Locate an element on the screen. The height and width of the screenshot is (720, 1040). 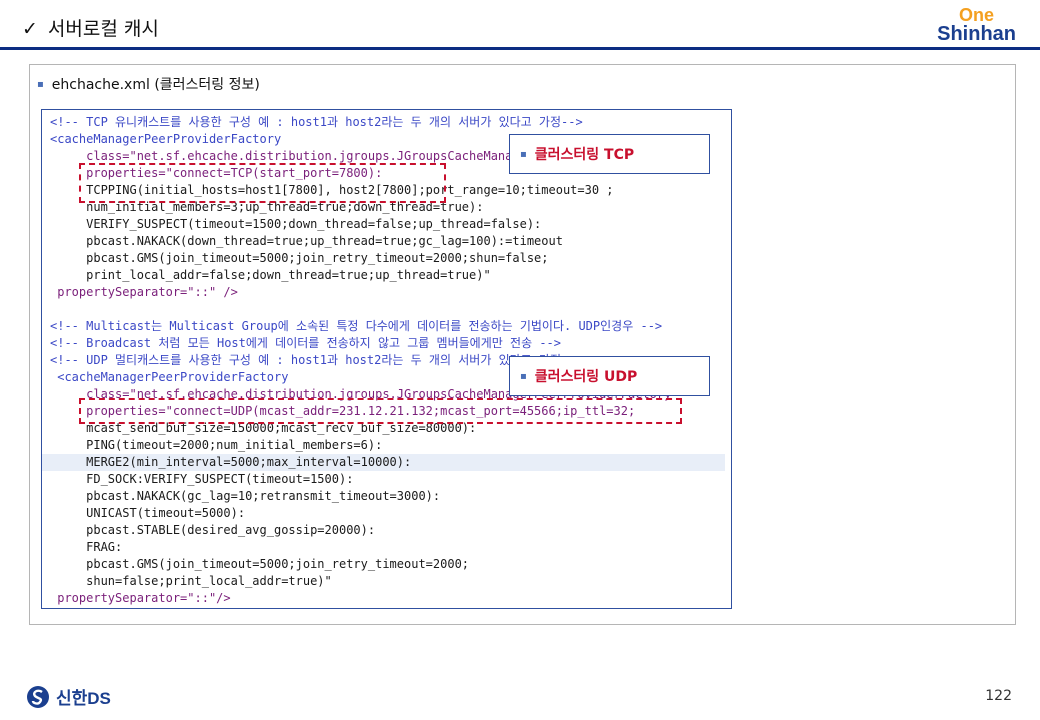
shinhan-ds-logo: 신한DS is located at coordinates (68, 696).